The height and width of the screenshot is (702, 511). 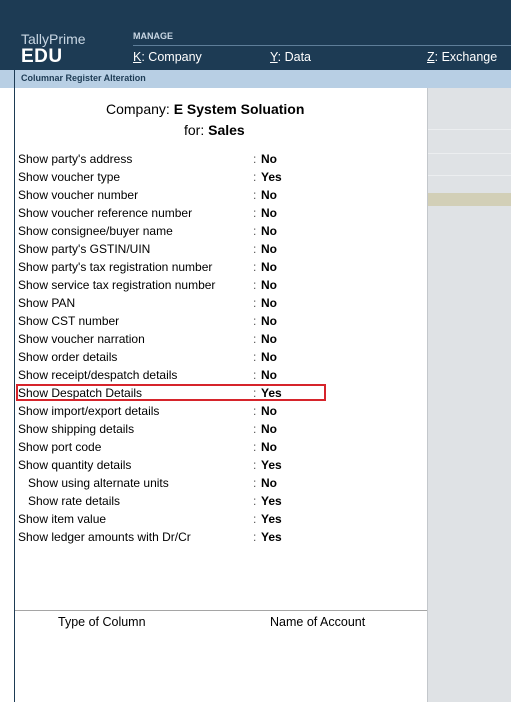 I want to click on option-voucher-reference-number: Show voucher reference number: No, so click(x=215, y=213).